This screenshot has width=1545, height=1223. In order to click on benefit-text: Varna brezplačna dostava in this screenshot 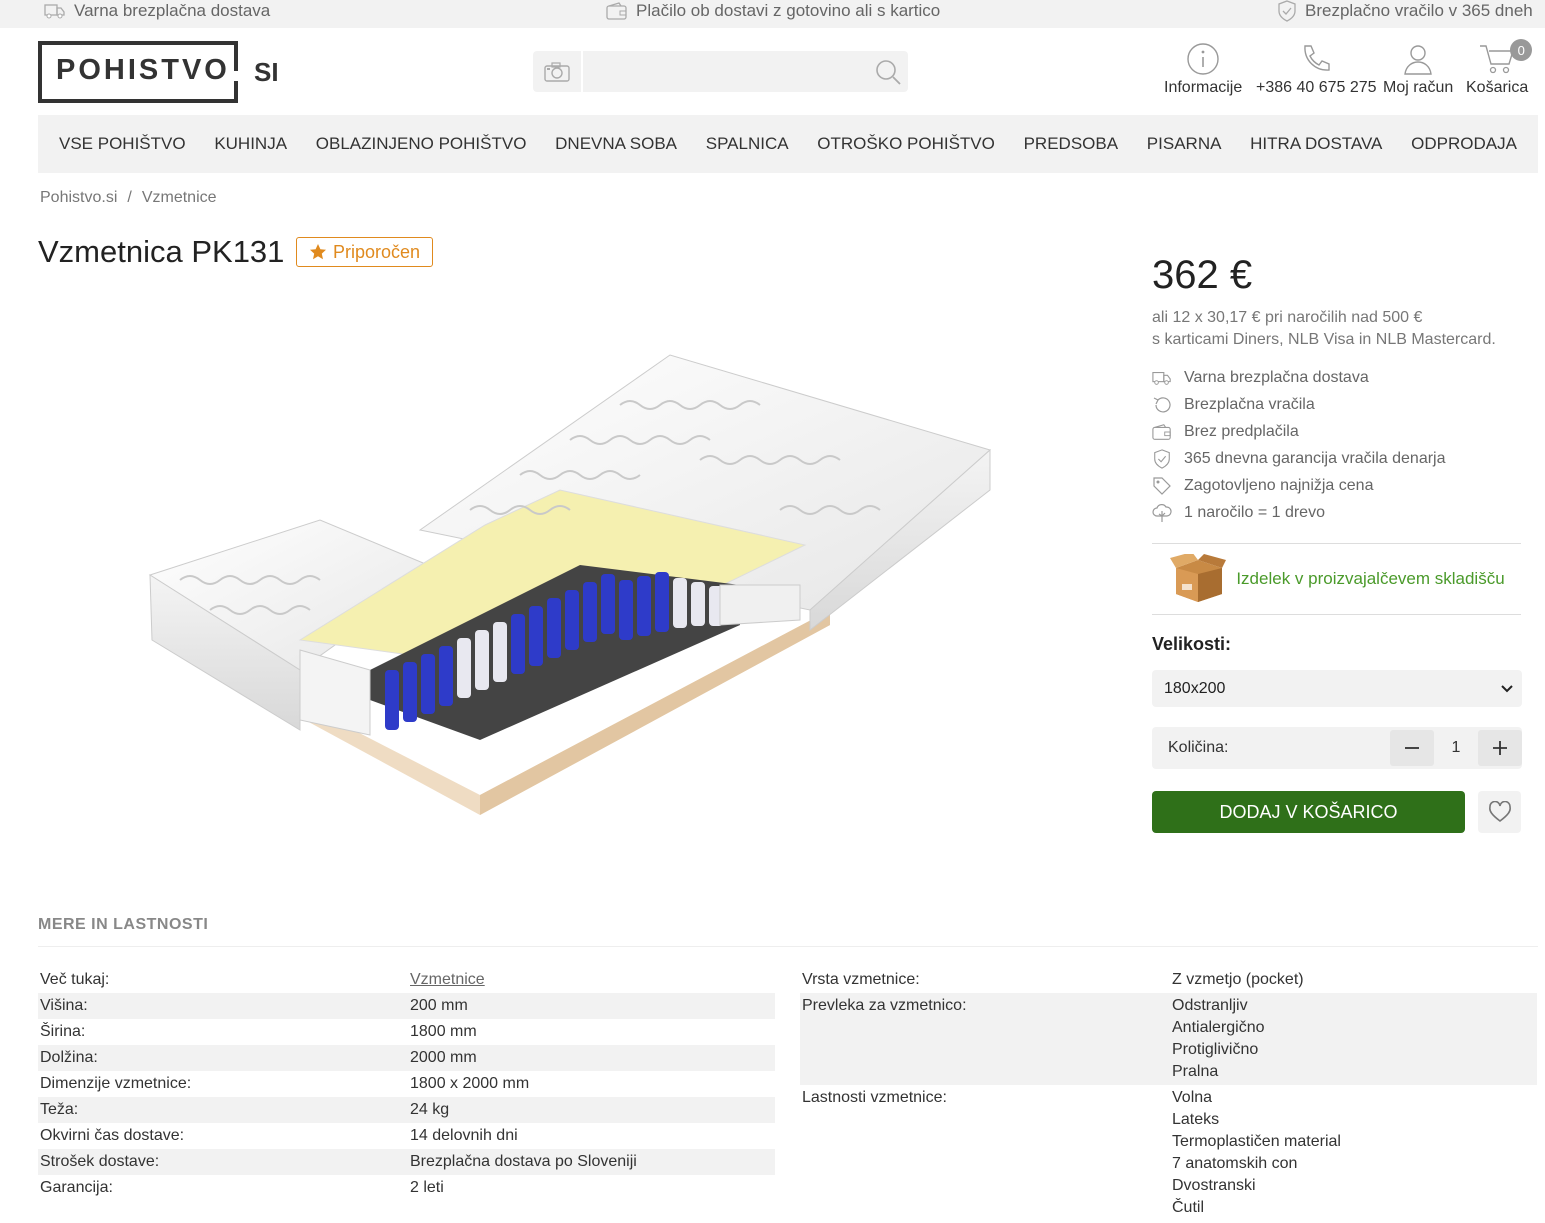, I will do `click(1276, 377)`.